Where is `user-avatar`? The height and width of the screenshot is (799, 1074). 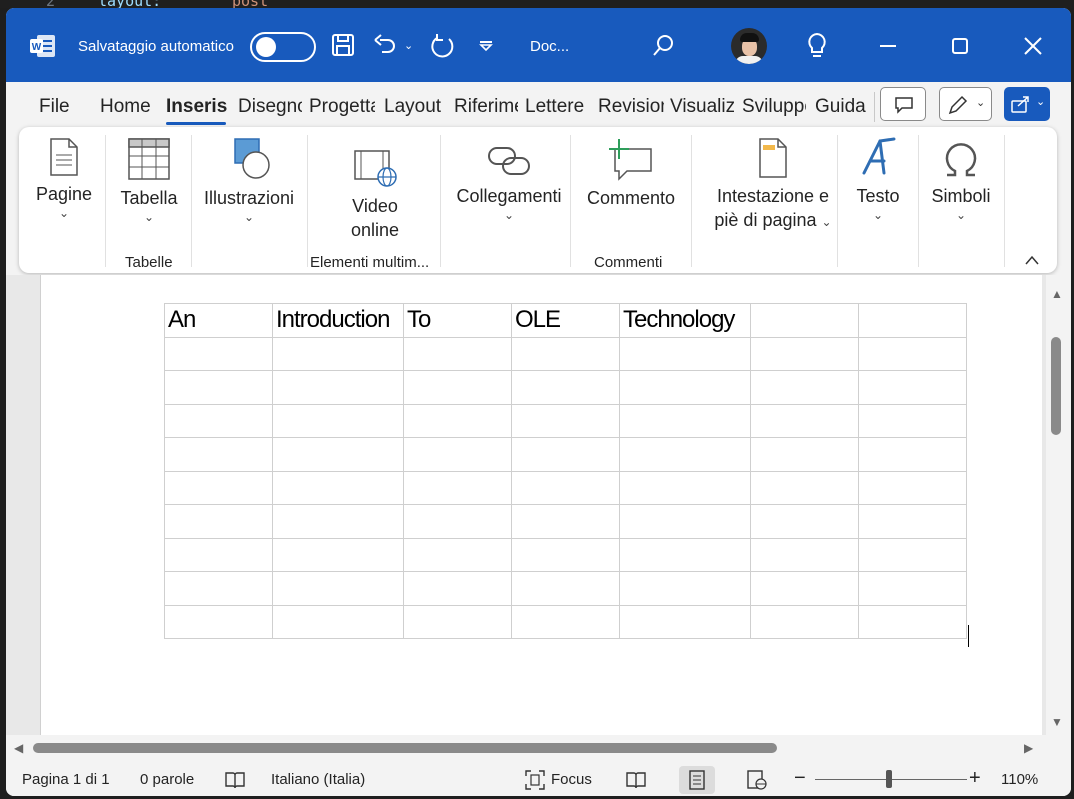 user-avatar is located at coordinates (749, 46).